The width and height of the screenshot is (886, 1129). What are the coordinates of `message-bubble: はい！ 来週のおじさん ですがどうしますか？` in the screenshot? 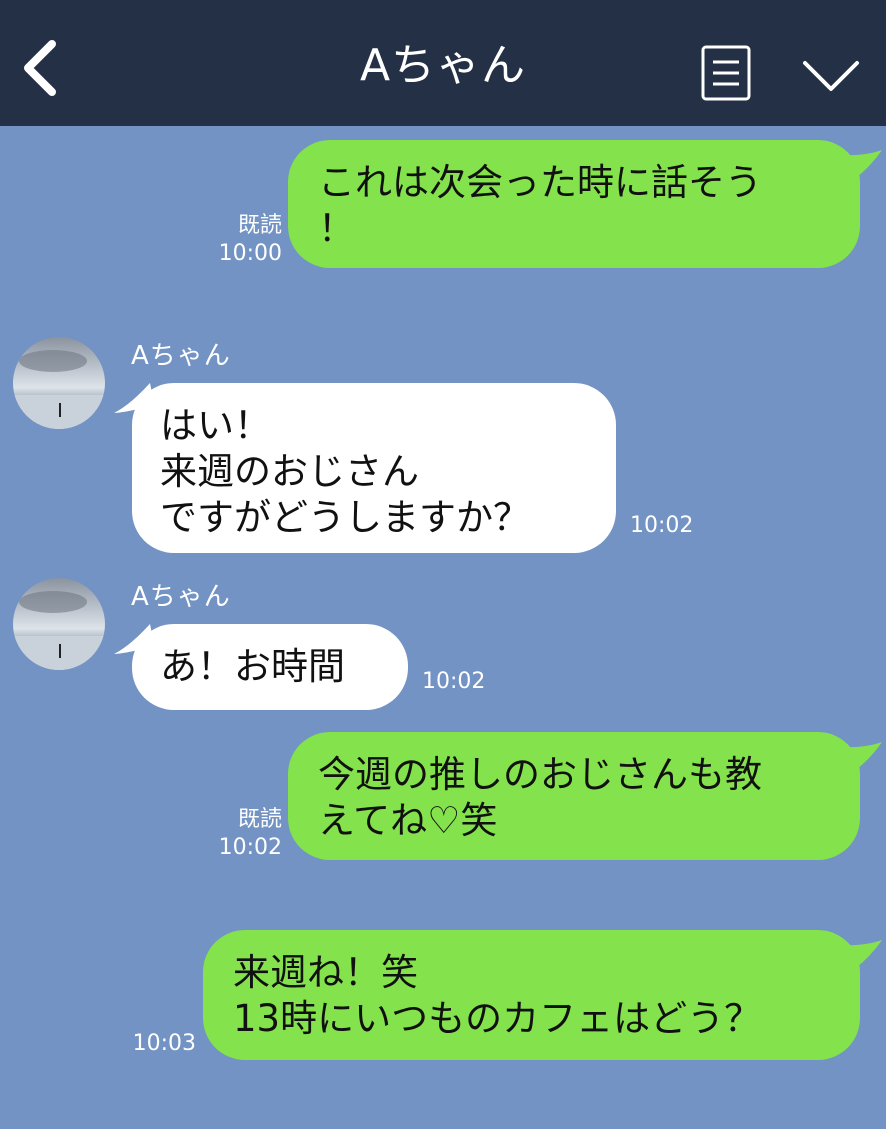 It's located at (374, 468).